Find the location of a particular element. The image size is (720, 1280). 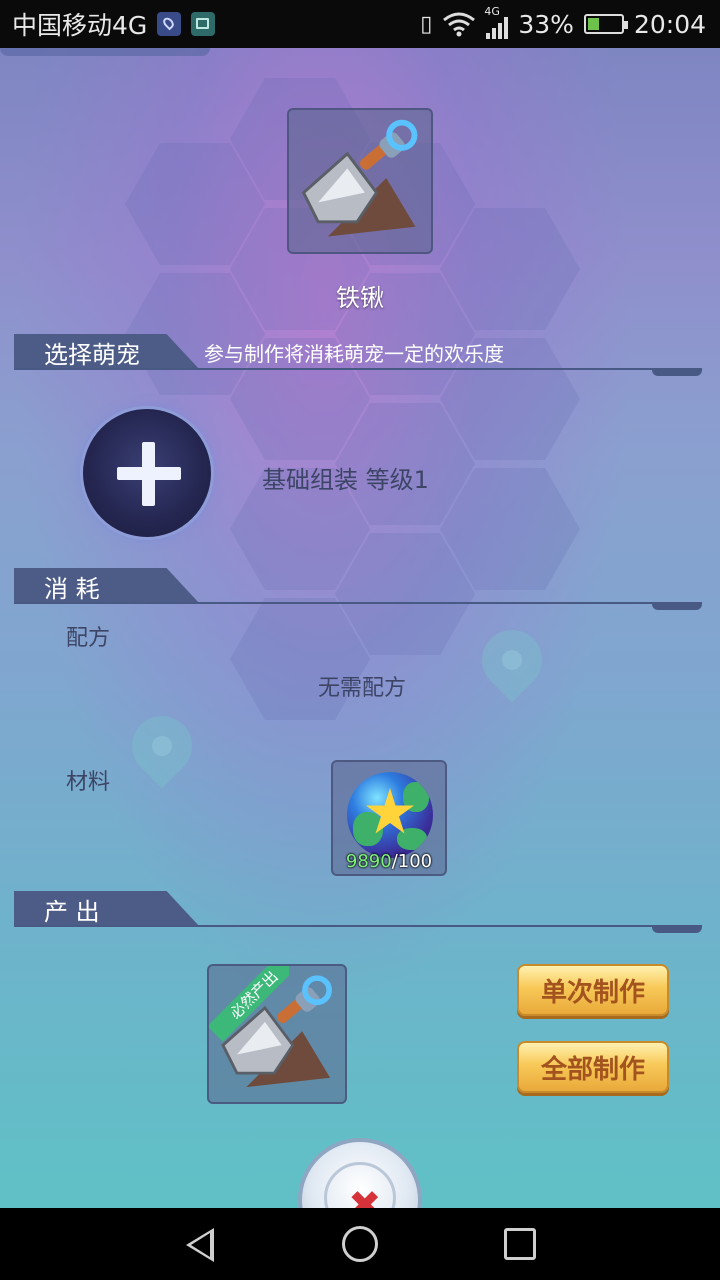

battery-icon is located at coordinates (605, 24).